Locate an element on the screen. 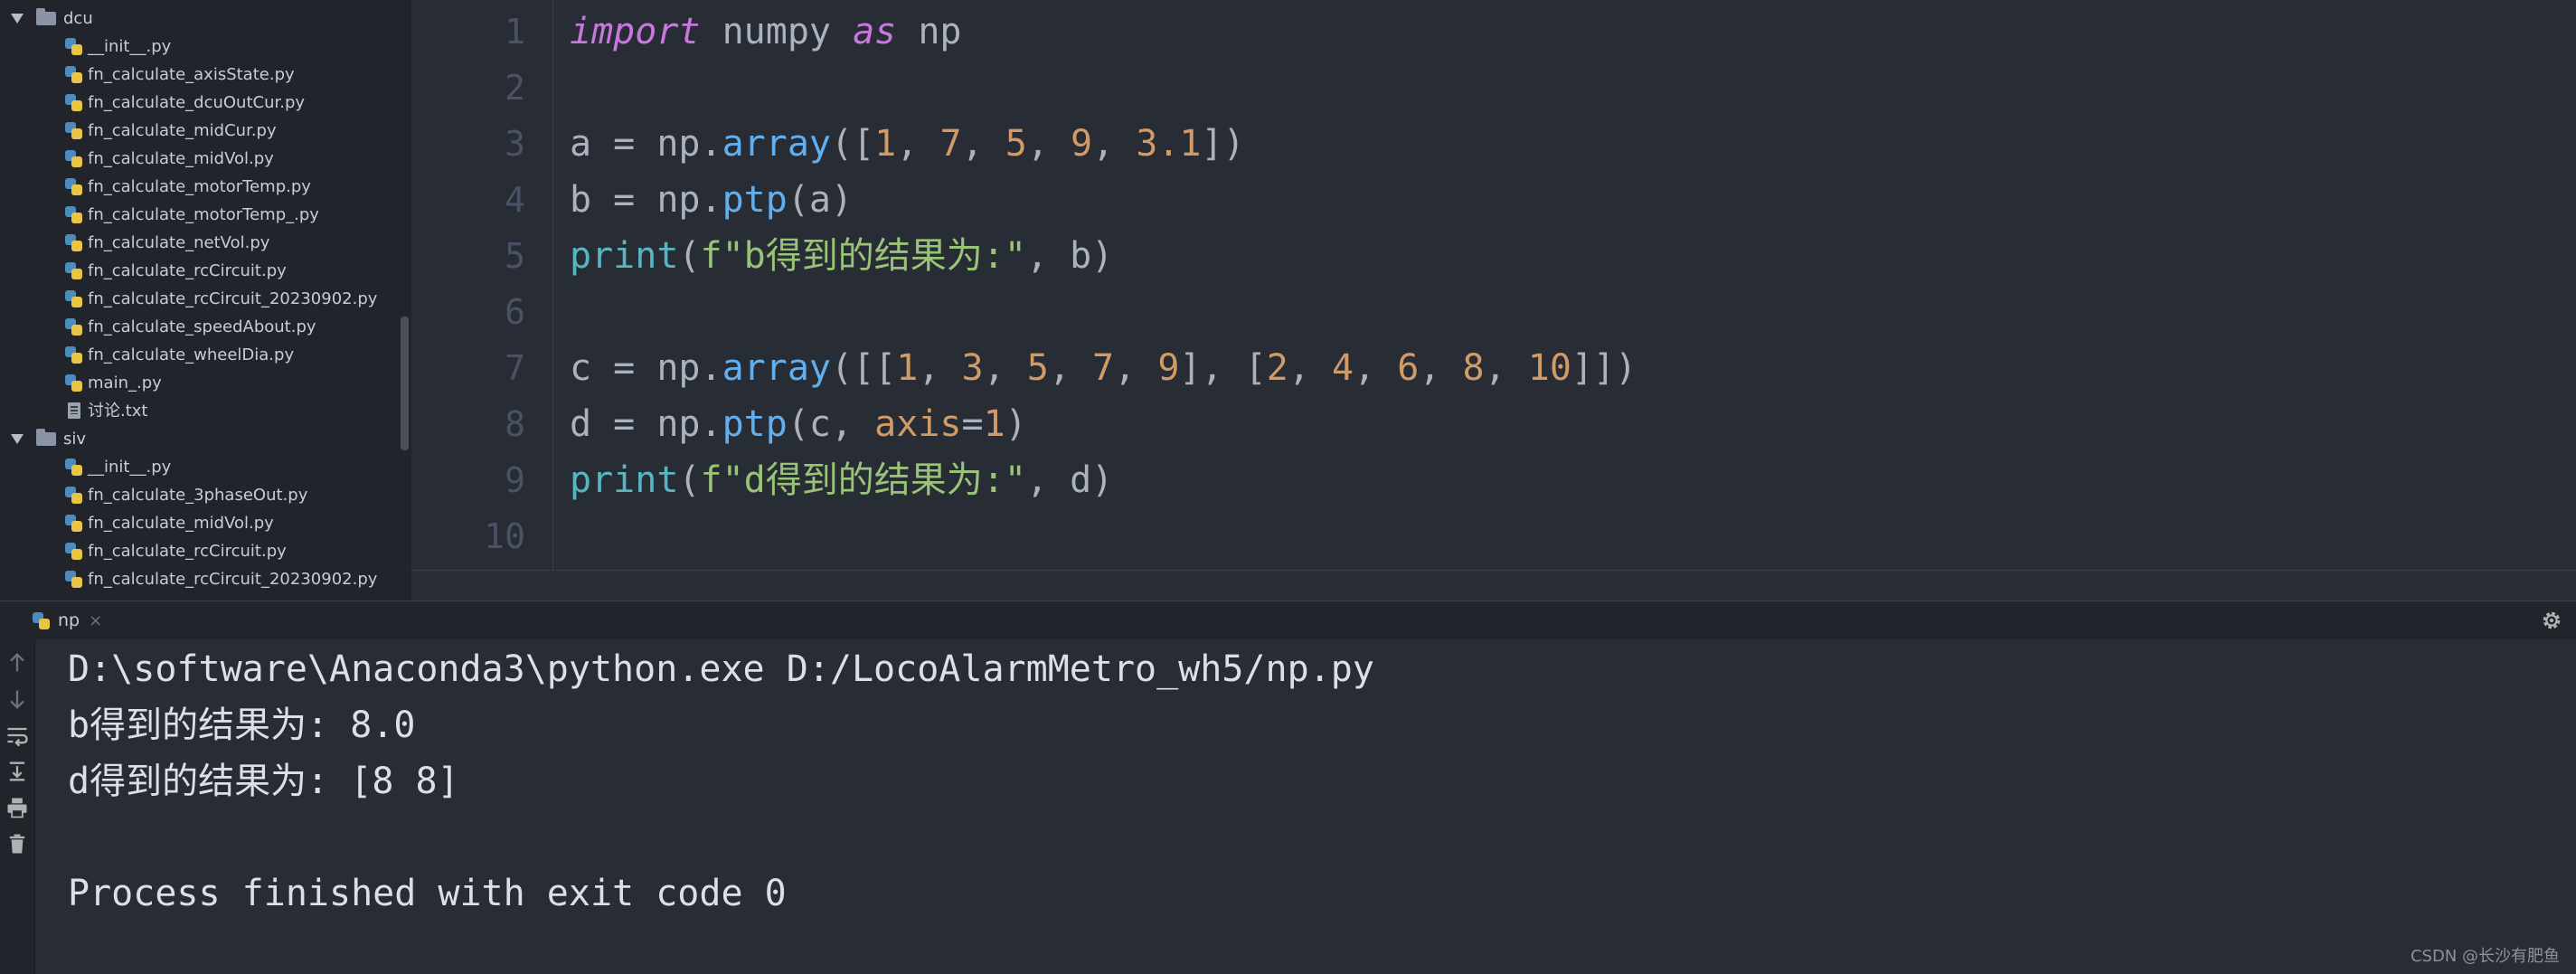 The image size is (2576, 974). file-label: __init__.py is located at coordinates (130, 467).